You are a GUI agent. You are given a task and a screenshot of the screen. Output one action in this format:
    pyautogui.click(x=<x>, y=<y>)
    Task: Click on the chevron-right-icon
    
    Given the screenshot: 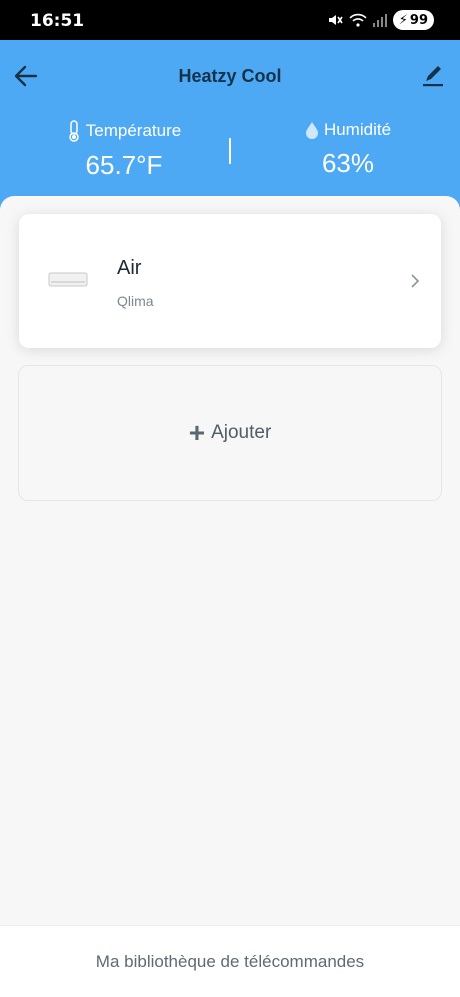 What is the action you would take?
    pyautogui.click(x=415, y=281)
    